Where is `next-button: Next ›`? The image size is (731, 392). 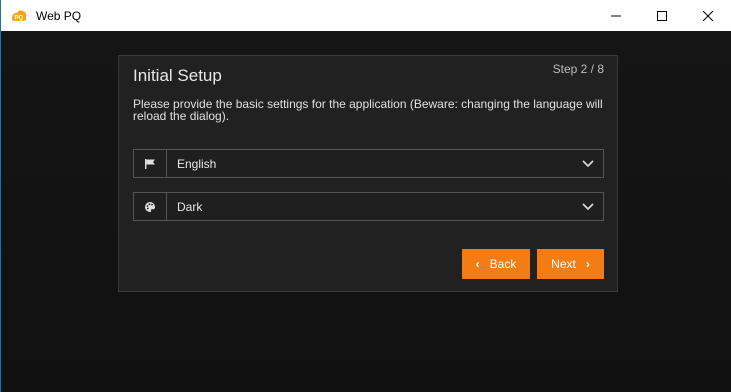 next-button: Next › is located at coordinates (570, 264).